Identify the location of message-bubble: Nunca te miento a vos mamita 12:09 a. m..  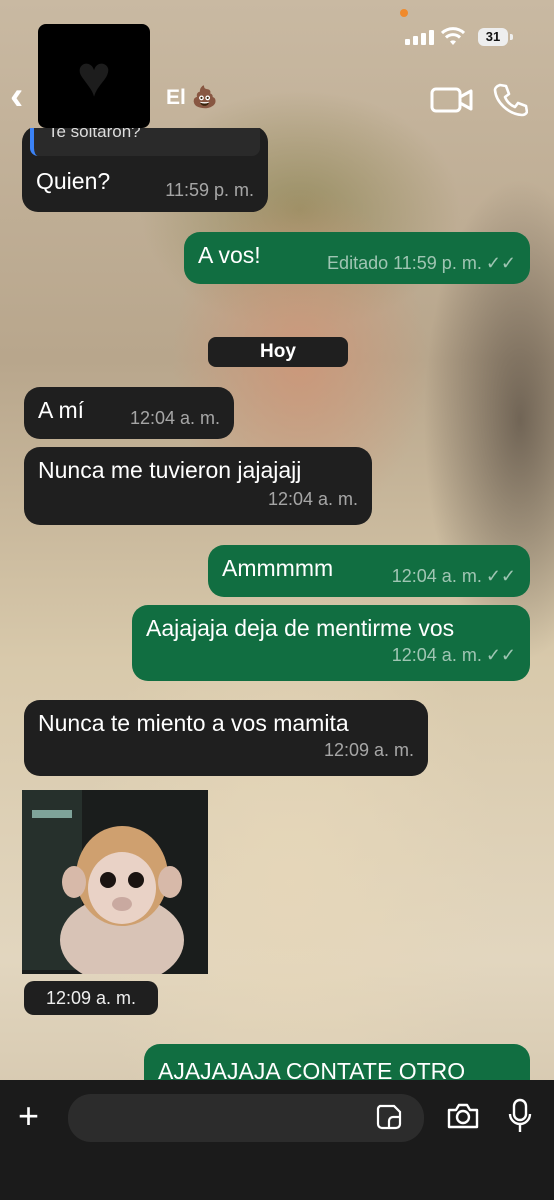
(226, 738).